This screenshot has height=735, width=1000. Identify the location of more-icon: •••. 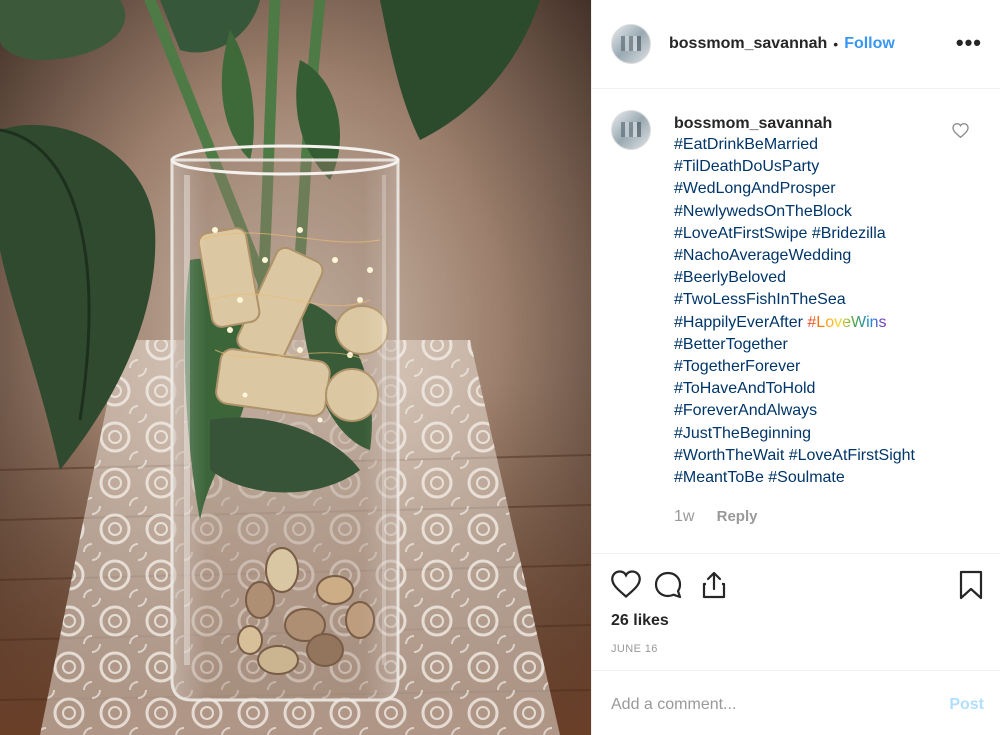
(969, 43).